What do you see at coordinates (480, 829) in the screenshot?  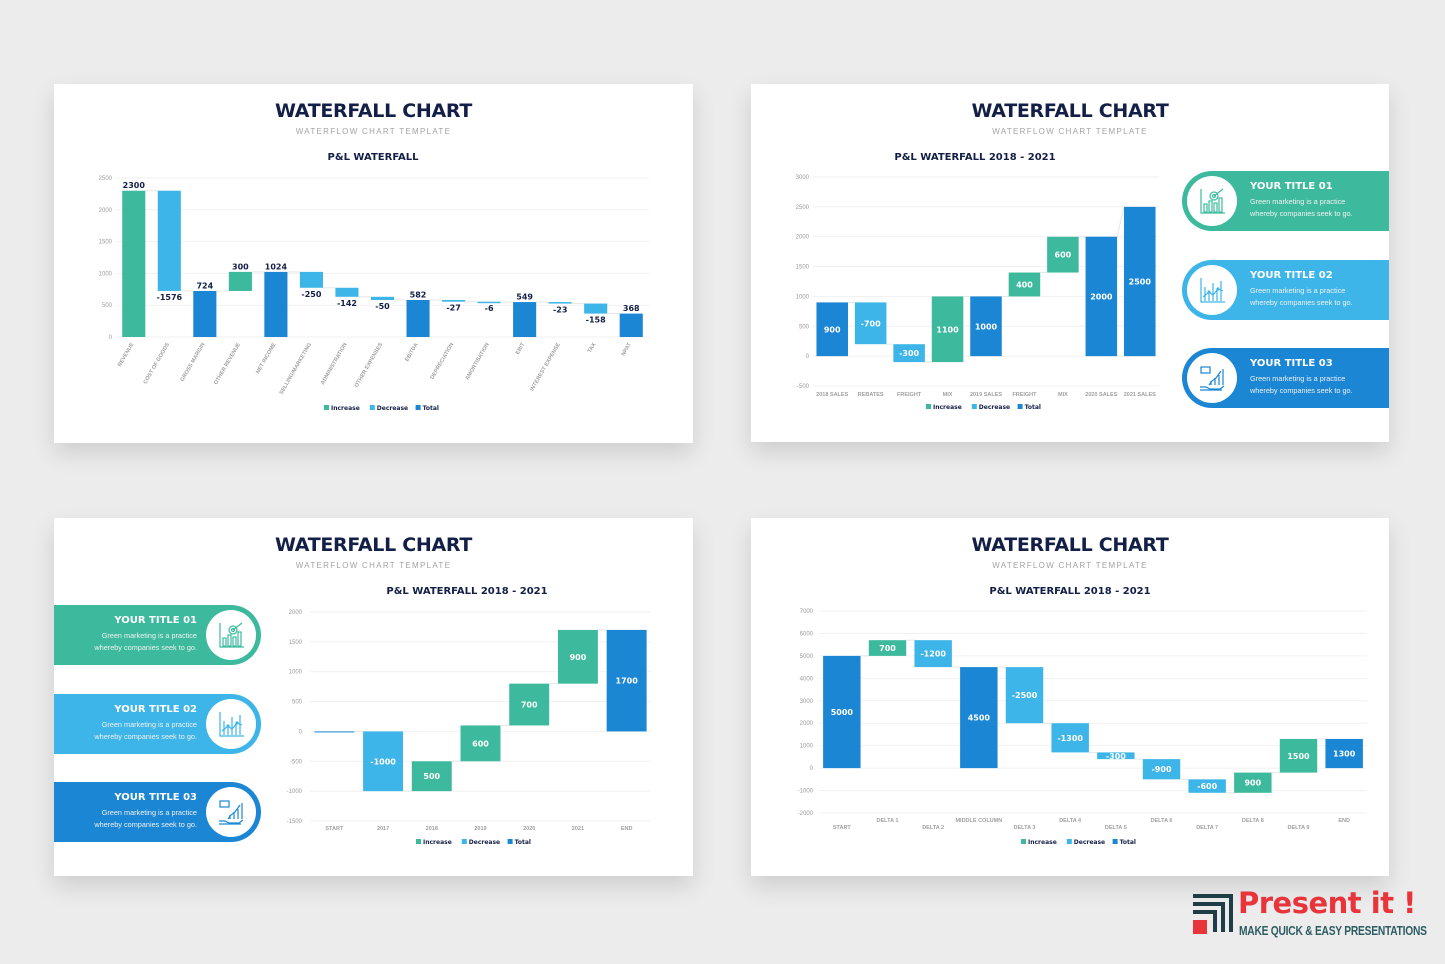 I see `category-label: 2019` at bounding box center [480, 829].